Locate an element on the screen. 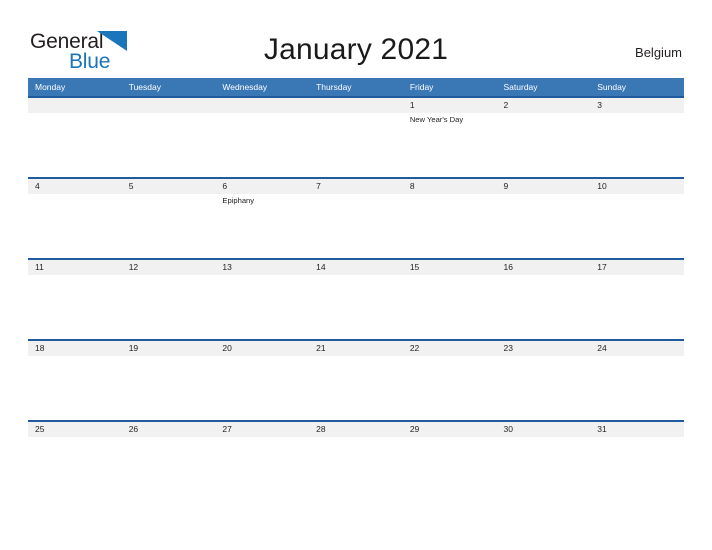 The image size is (712, 550). day-number: 28 is located at coordinates (356, 429).